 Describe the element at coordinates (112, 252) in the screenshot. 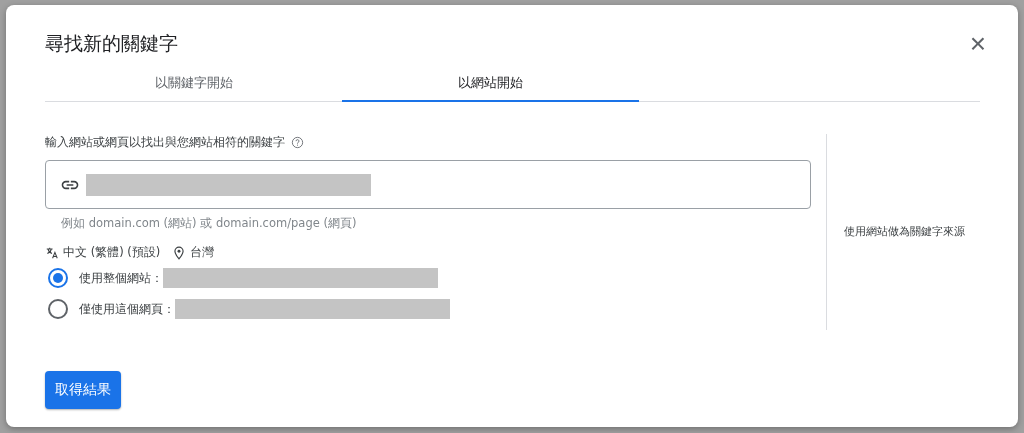

I see `language-text: 中文 (繁體) (預設)` at that location.